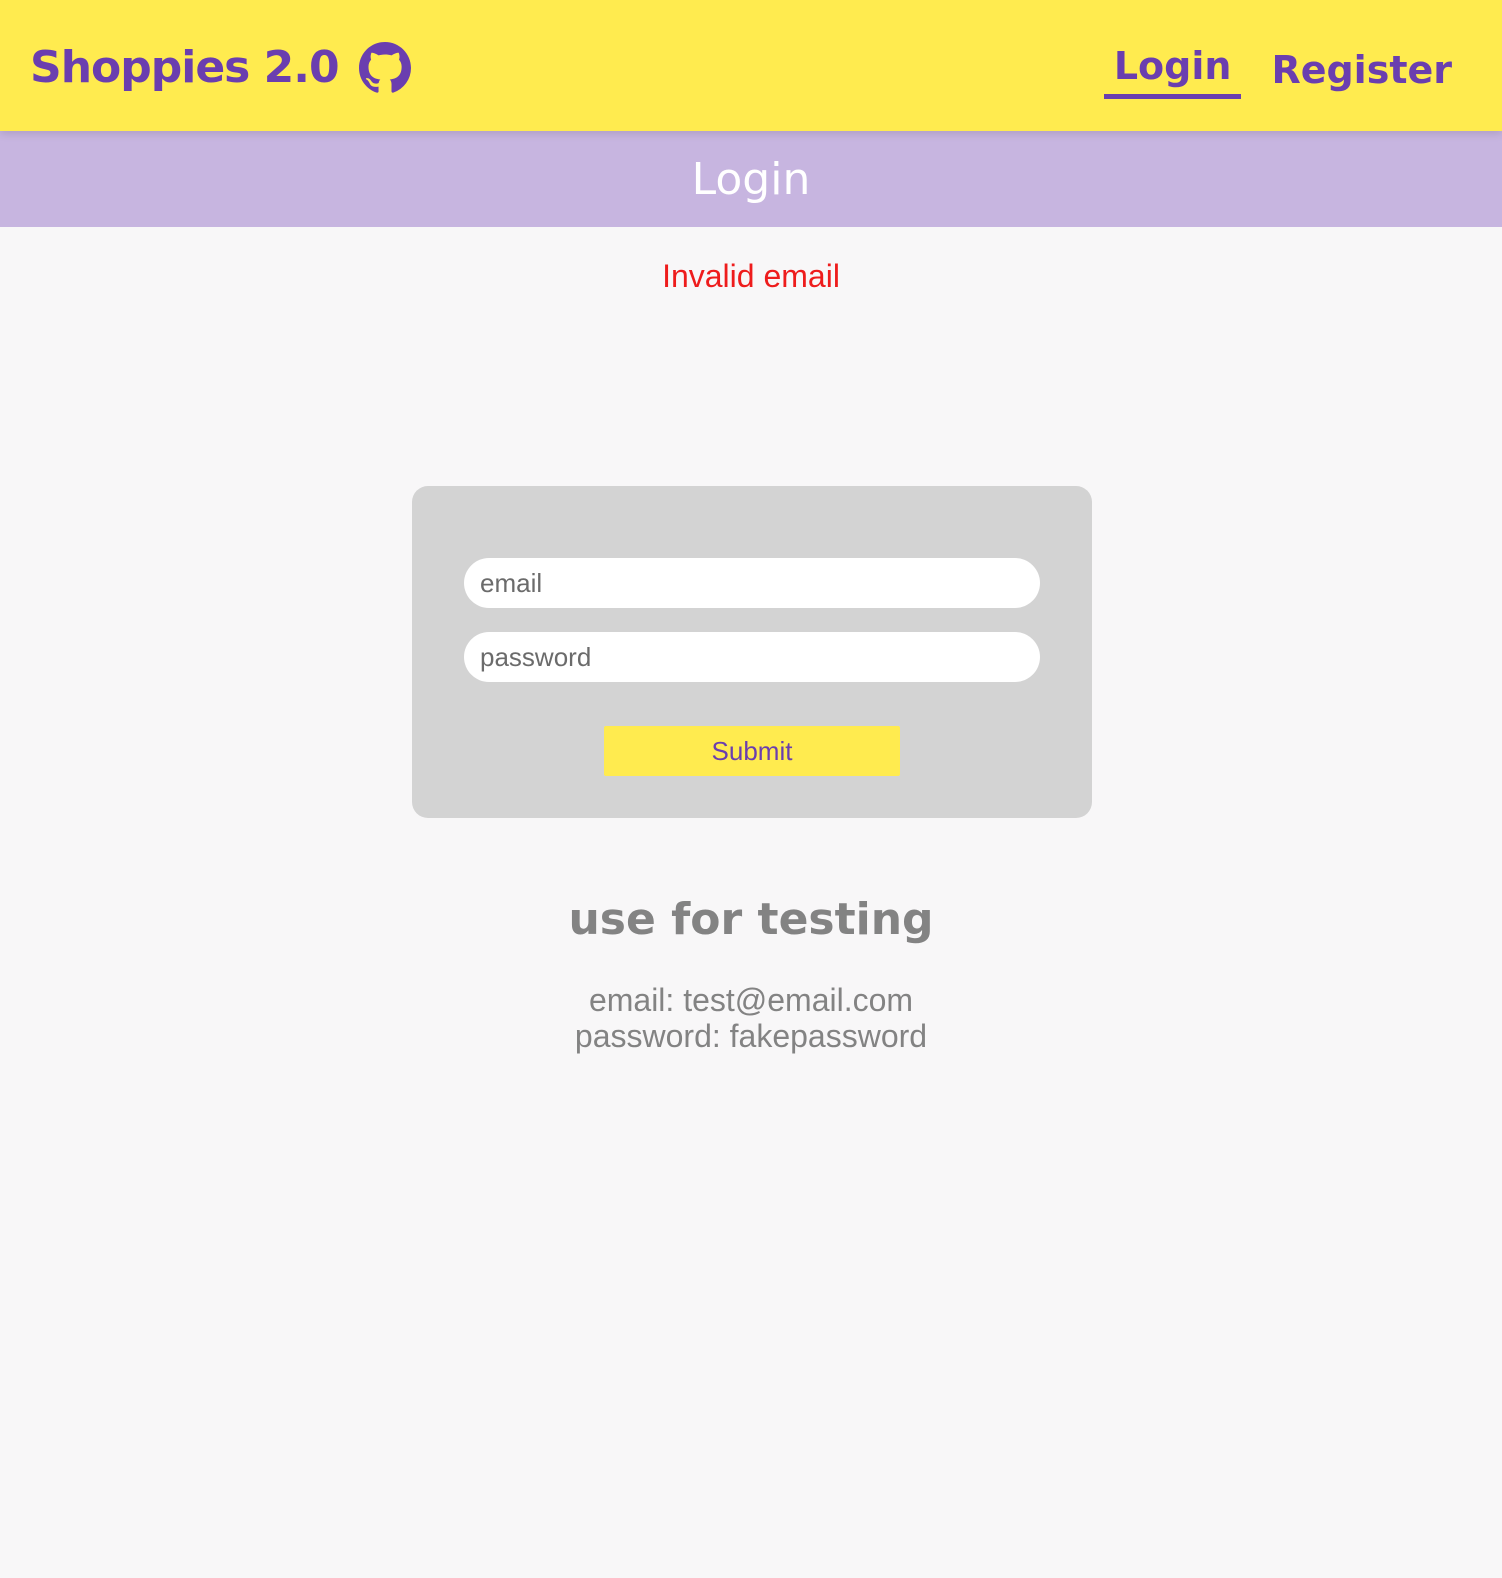 This screenshot has width=1502, height=1578. I want to click on password-field, so click(752, 657).